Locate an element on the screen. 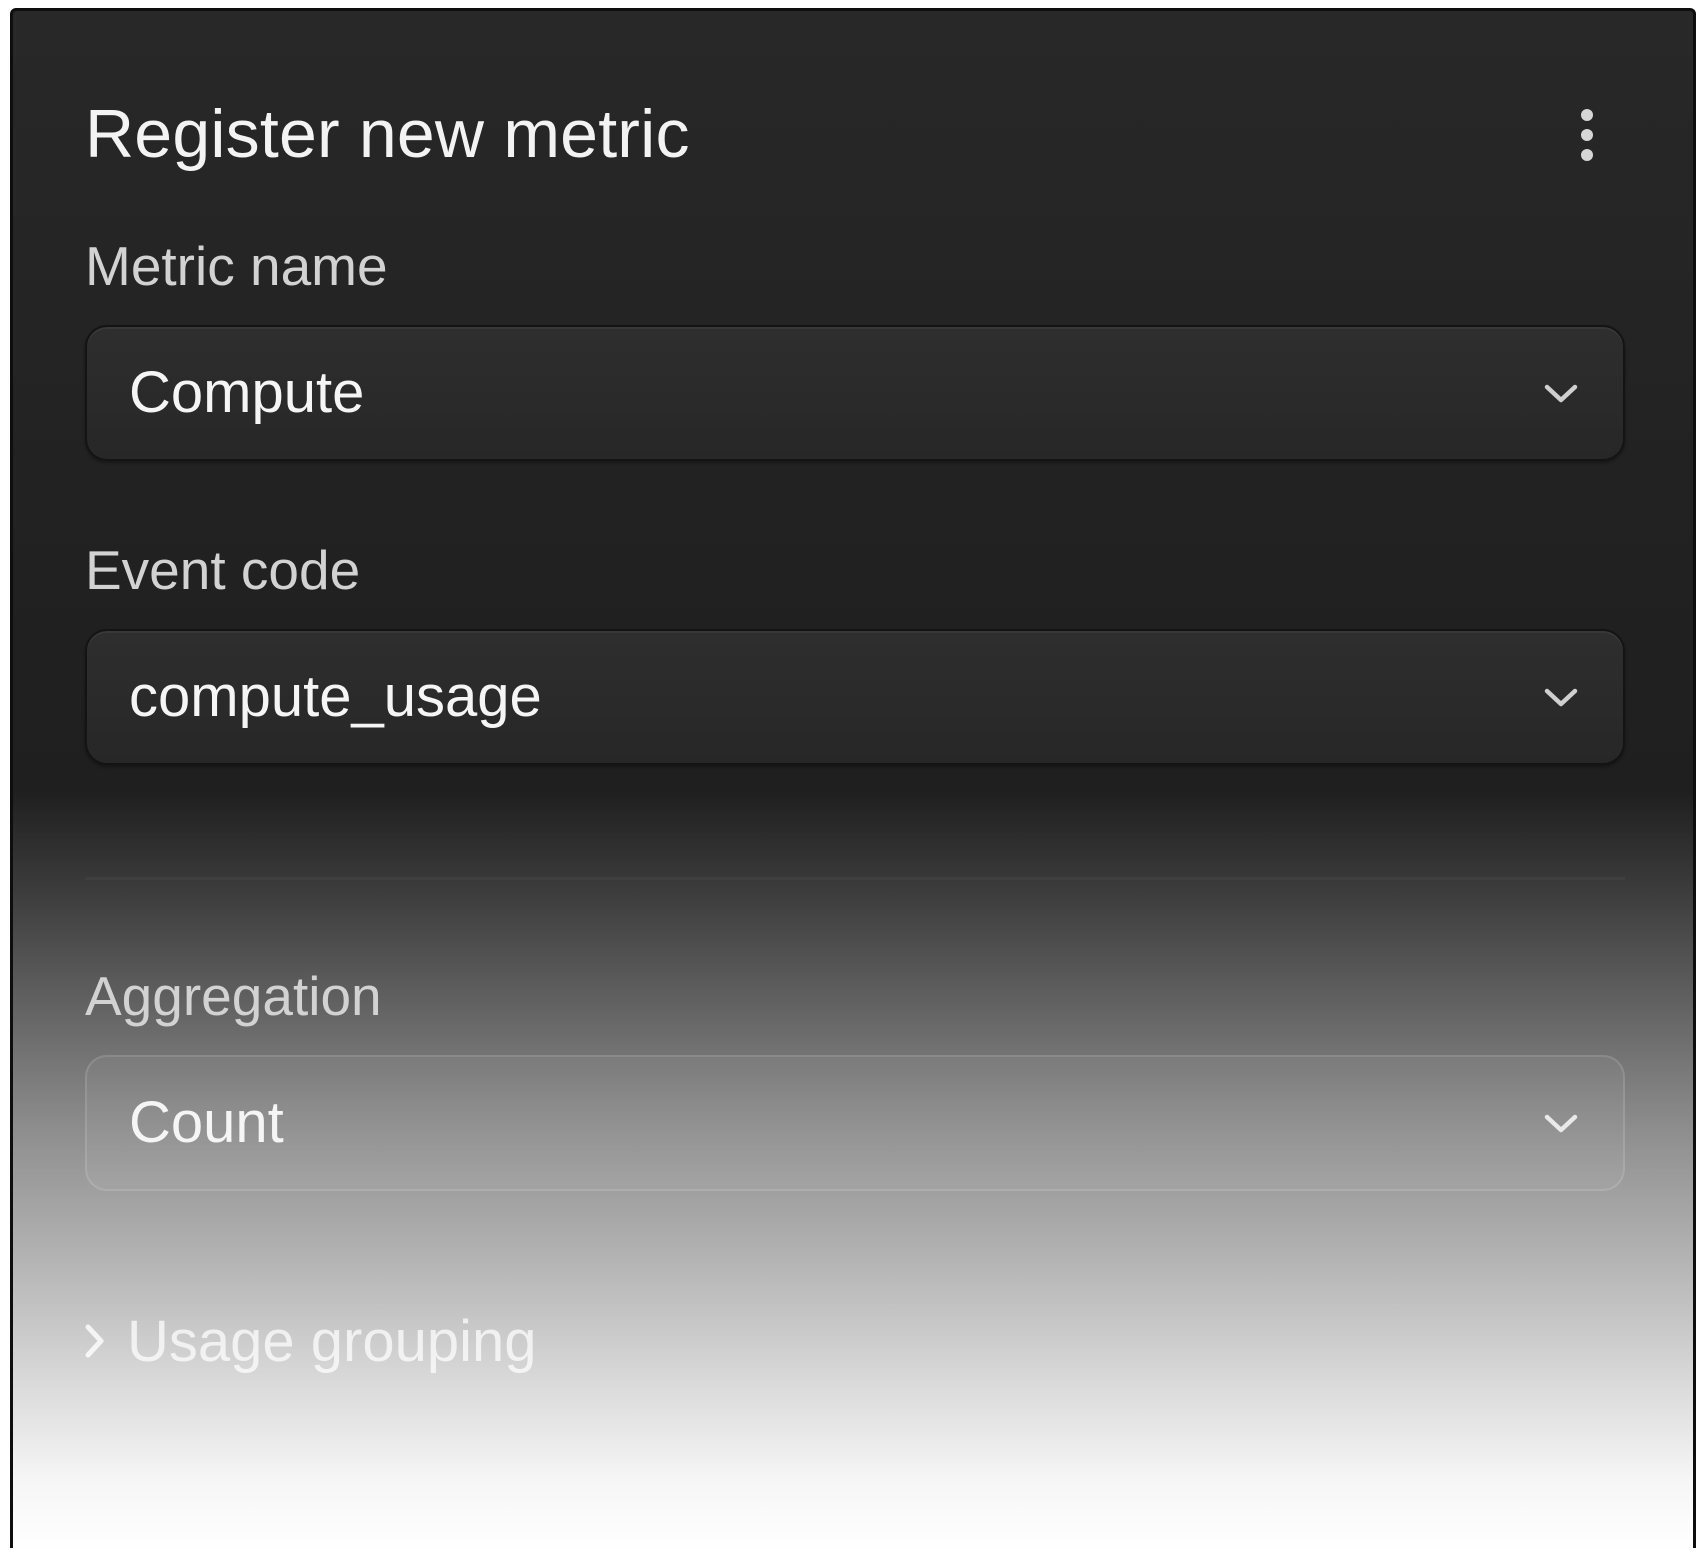 This screenshot has width=1706, height=1554. chevron-right-icon is located at coordinates (94, 1341).